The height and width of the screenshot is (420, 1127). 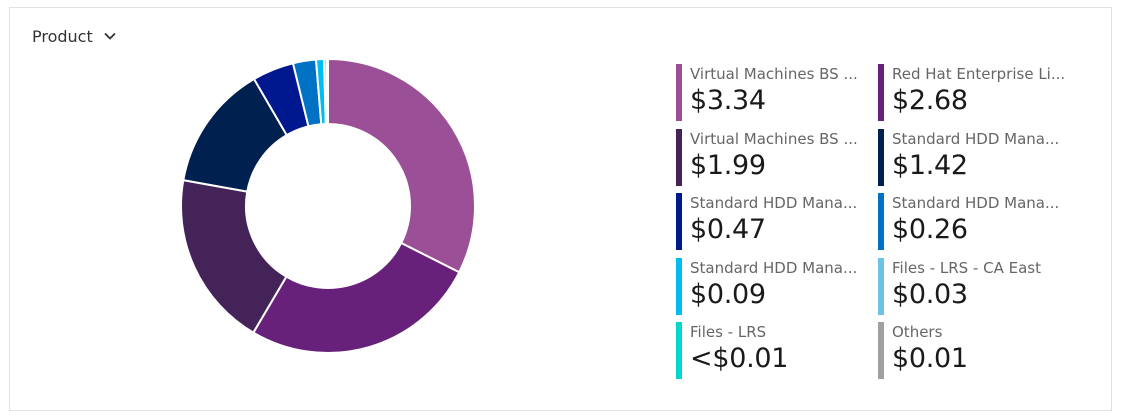 I want to click on legend-item: Virtual Machines BS ... $1.99, so click(x=777, y=157).